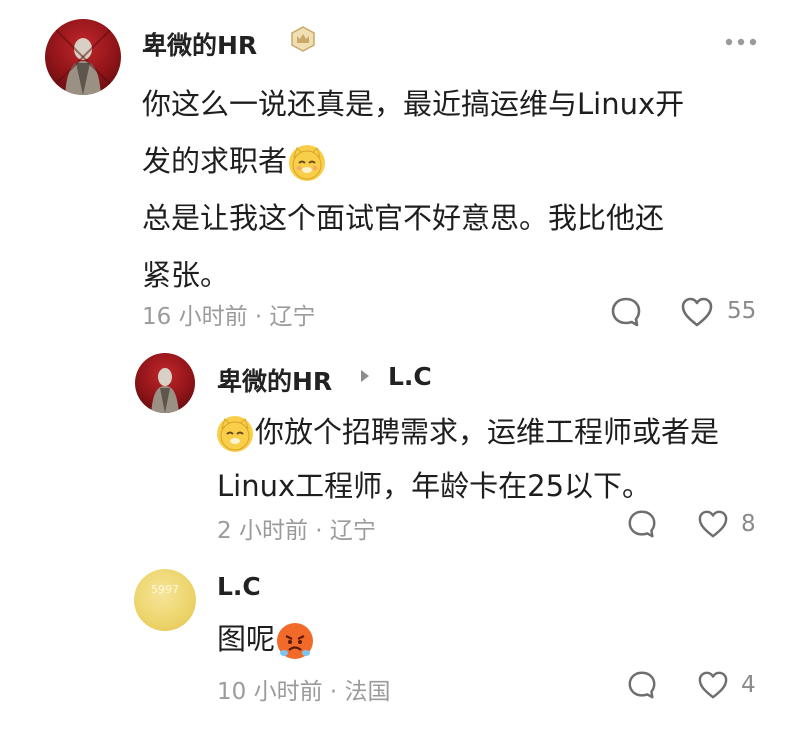 This screenshot has width=800, height=733. Describe the element at coordinates (365, 376) in the screenshot. I see `reply-arrow-icon` at that location.